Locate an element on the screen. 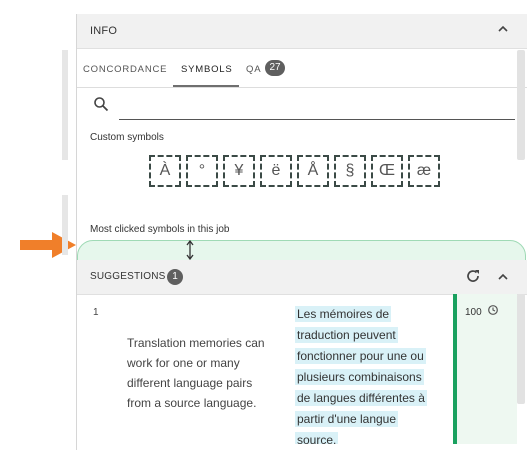 The width and height of the screenshot is (527, 450). suggestions-scrollbar is located at coordinates (521, 349).